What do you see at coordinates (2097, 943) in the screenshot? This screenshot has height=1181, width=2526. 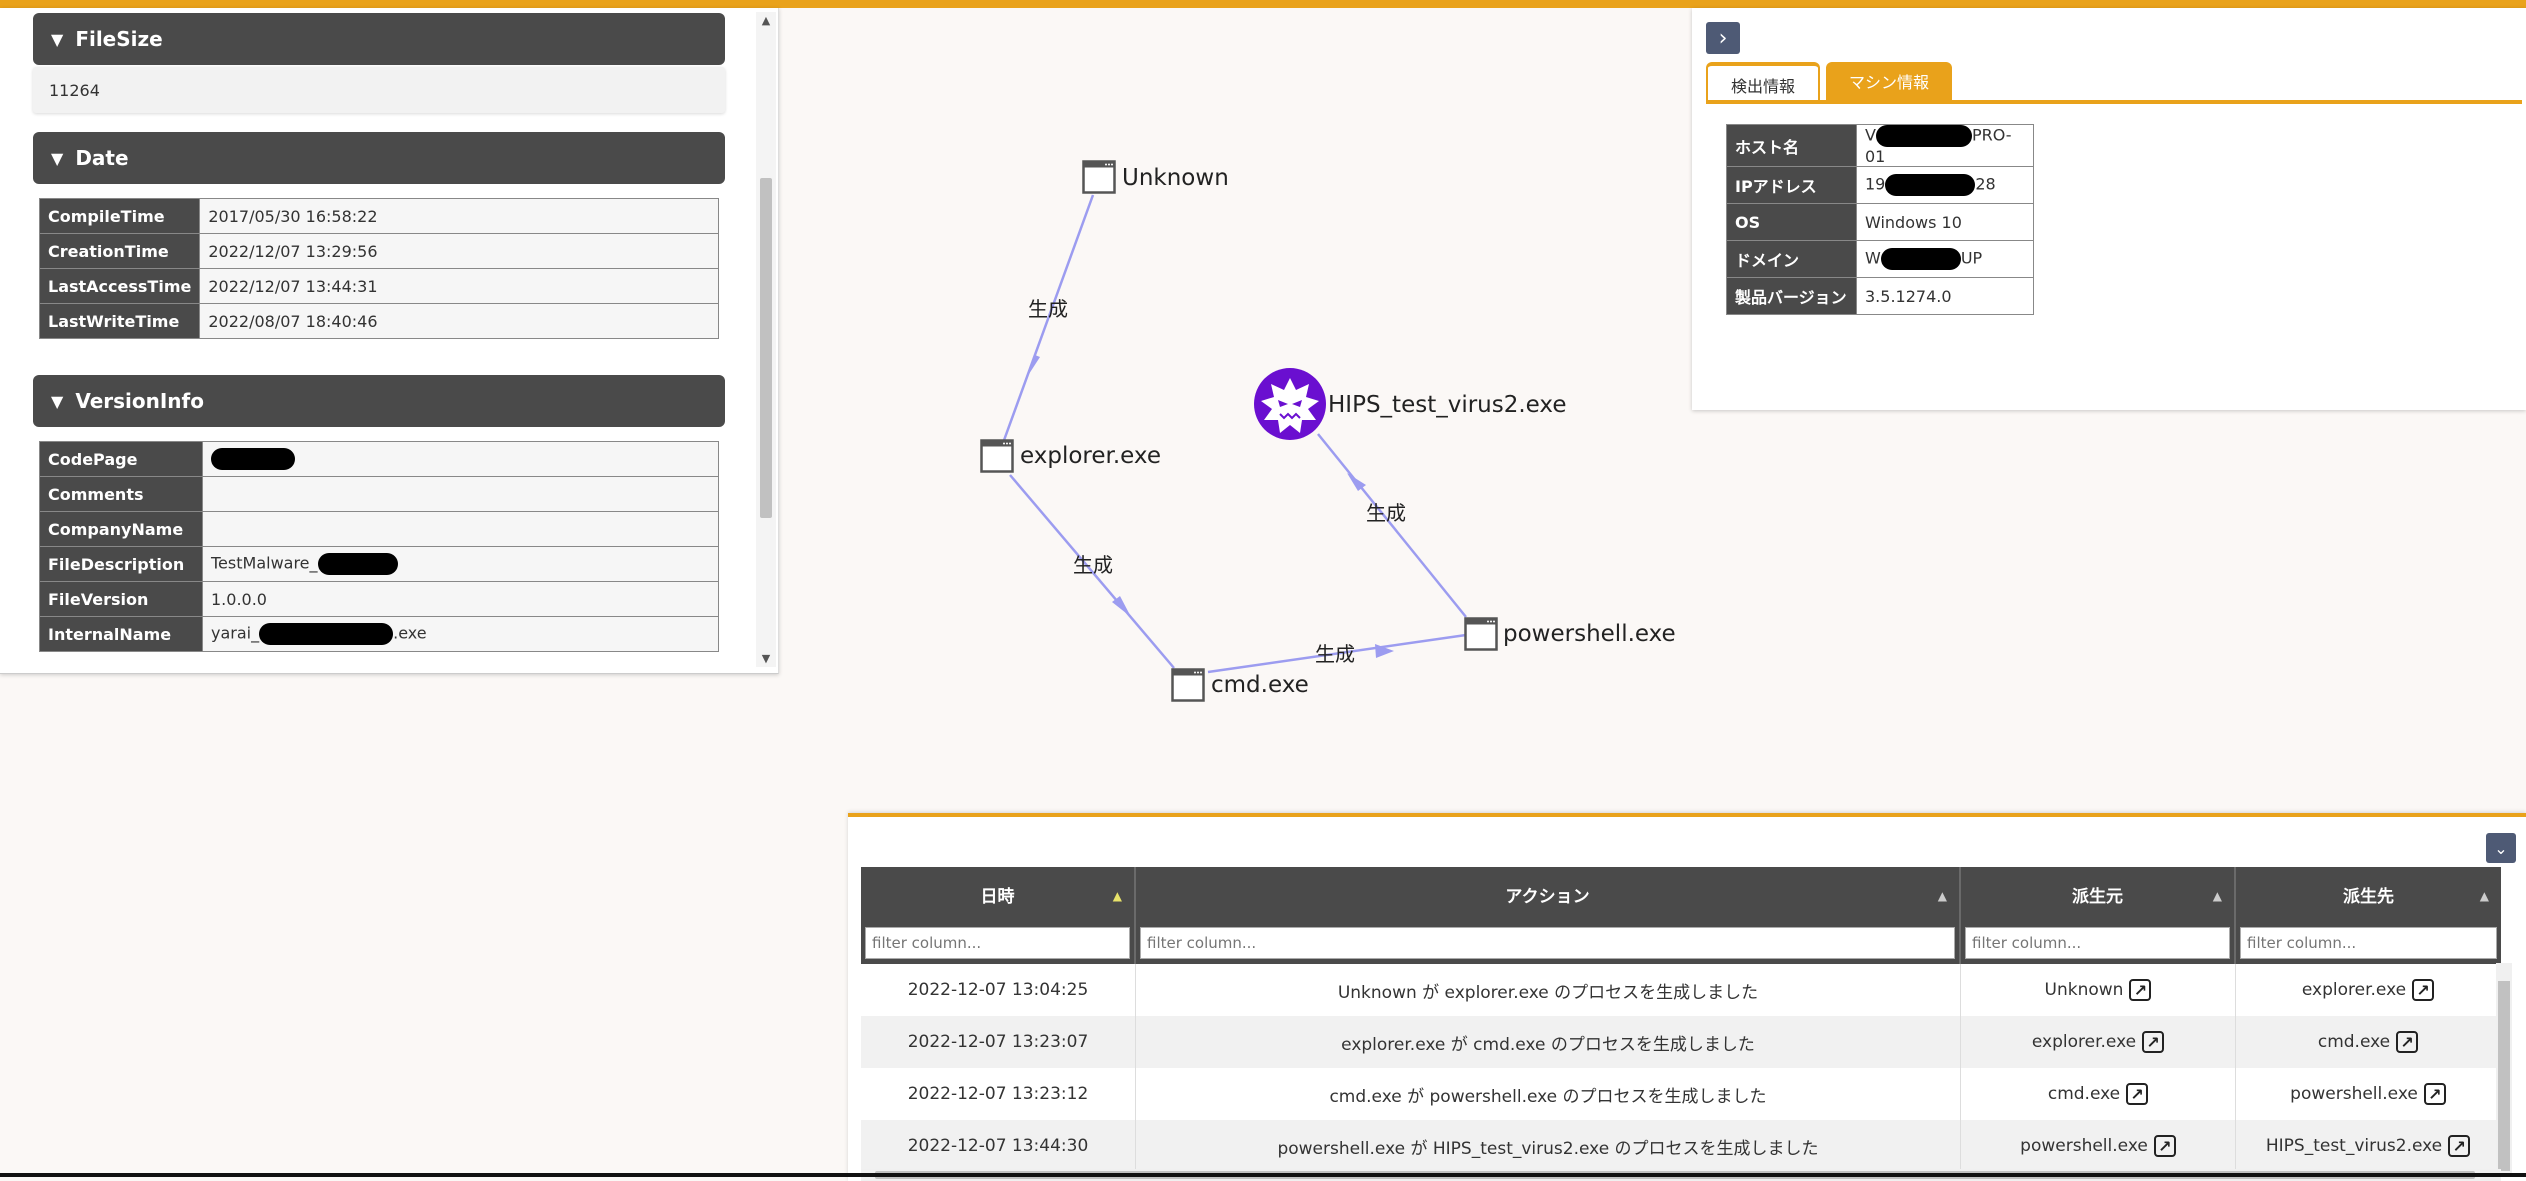 I see `filter-input-source` at bounding box center [2097, 943].